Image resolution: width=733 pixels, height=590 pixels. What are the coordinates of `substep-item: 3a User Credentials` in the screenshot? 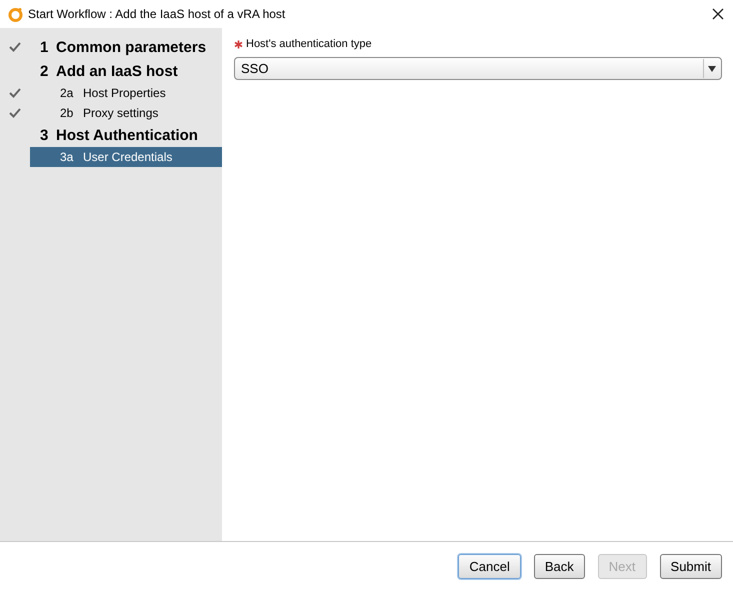 It's located at (126, 157).